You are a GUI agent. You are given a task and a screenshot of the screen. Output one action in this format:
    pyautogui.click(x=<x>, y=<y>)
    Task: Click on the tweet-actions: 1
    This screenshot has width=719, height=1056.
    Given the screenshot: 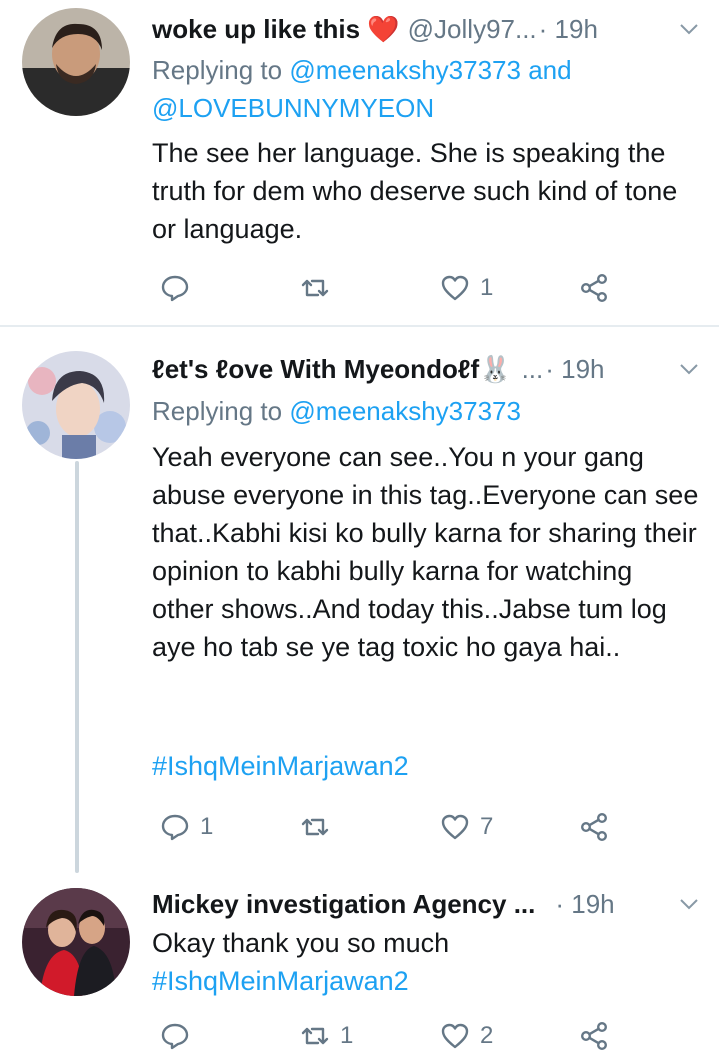 What is the action you would take?
    pyautogui.click(x=387, y=288)
    